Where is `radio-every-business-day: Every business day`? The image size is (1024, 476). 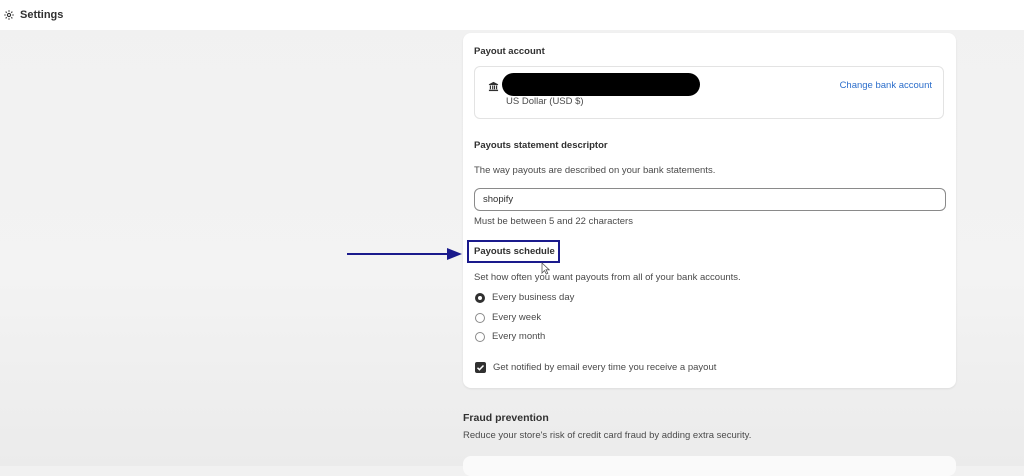 radio-every-business-day: Every business day is located at coordinates (524, 297).